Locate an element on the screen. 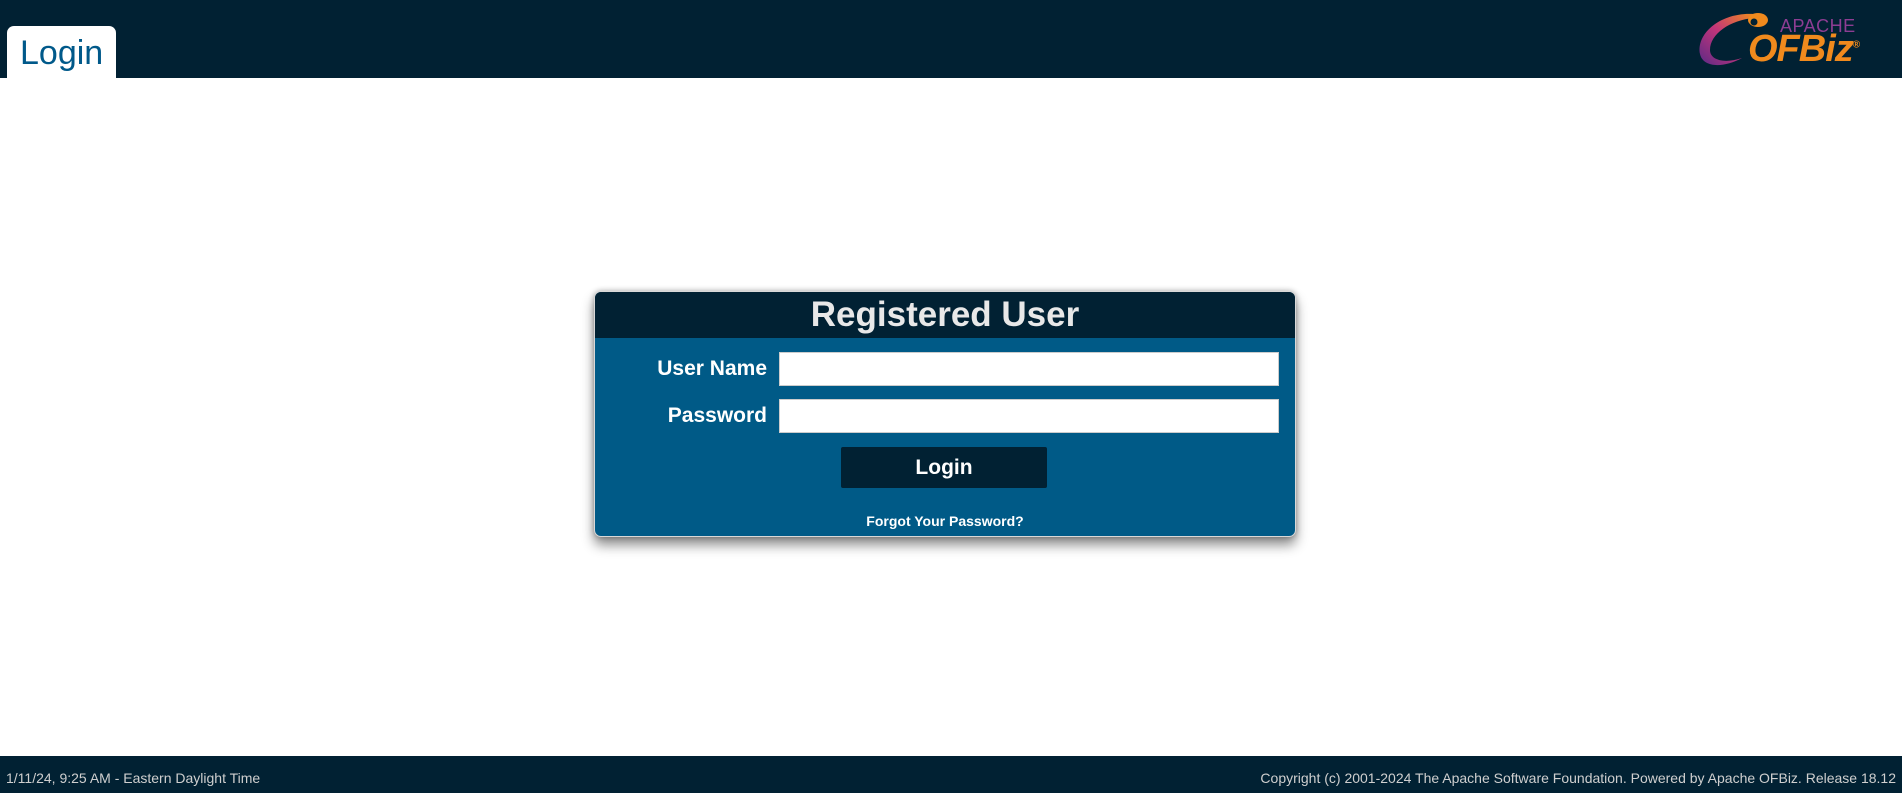 This screenshot has height=800, width=1902. logo-ofbiz-text: OFBiz® is located at coordinates (1804, 49).